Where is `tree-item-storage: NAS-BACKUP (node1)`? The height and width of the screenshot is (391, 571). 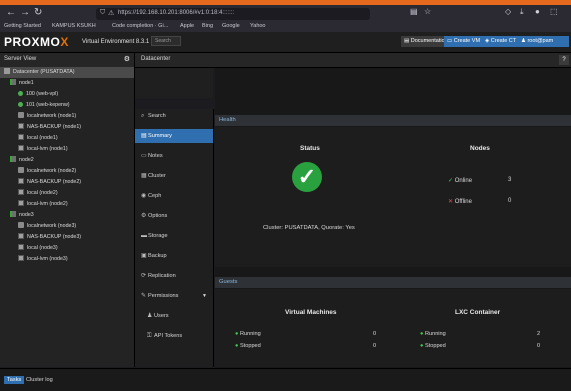
tree-item-storage: NAS-BACKUP (node1) is located at coordinates (49, 127).